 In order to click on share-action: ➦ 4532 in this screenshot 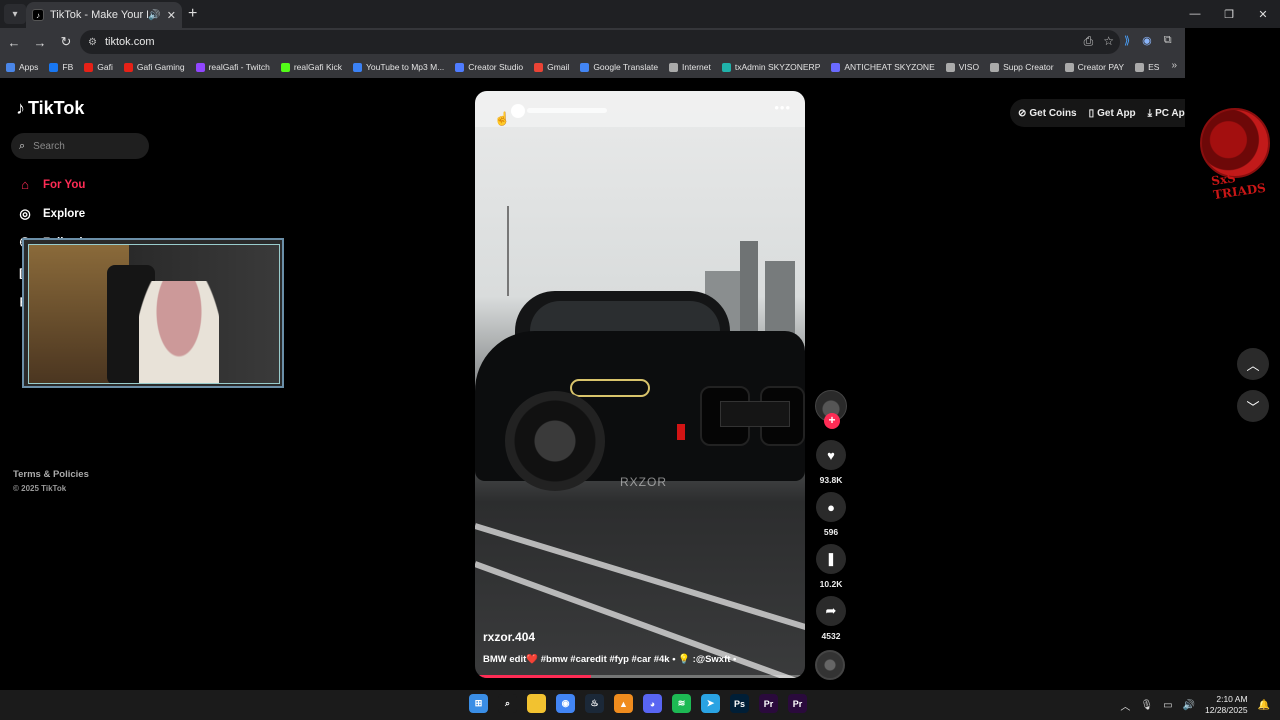, I will do `click(831, 618)`.